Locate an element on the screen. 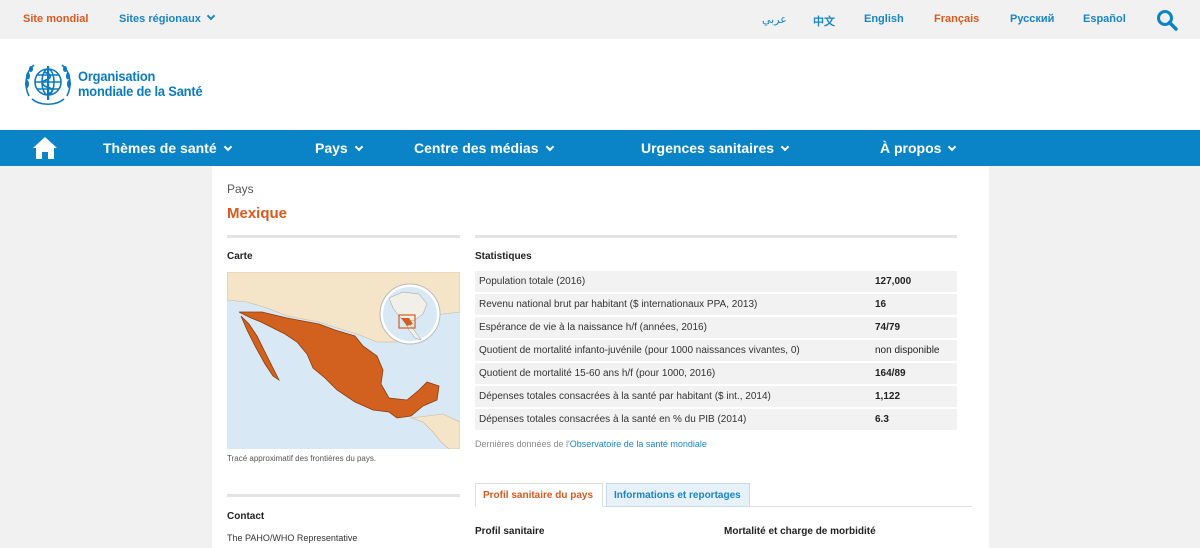 This screenshot has width=1200, height=548. tab-news: Informations et reportages is located at coordinates (678, 495).